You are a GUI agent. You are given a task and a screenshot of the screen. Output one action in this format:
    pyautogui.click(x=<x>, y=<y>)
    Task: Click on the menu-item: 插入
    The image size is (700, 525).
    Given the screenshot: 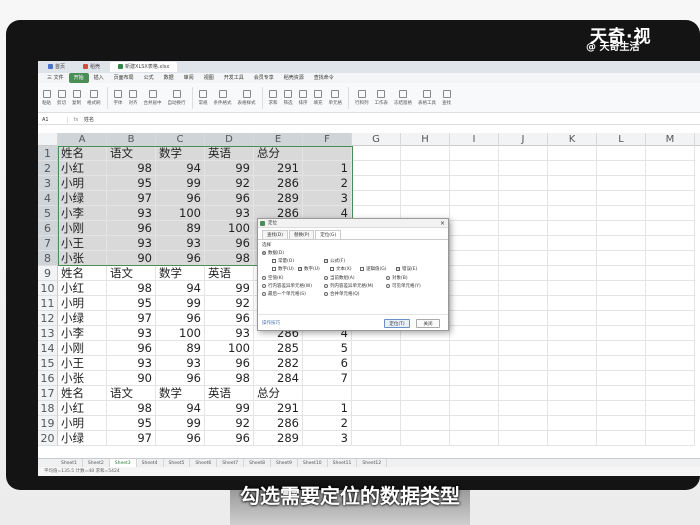 What is the action you would take?
    pyautogui.click(x=99, y=78)
    